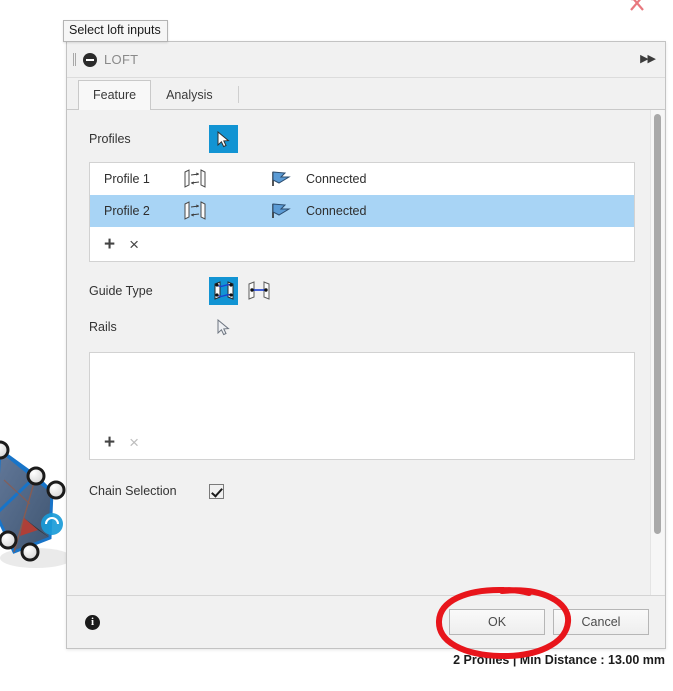  I want to click on profiles-label: Profiles, so click(110, 139).